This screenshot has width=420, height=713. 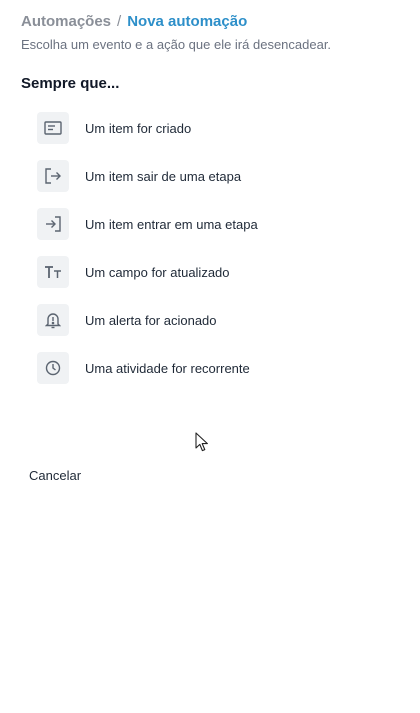 I want to click on exit-icon, so click(x=53, y=176).